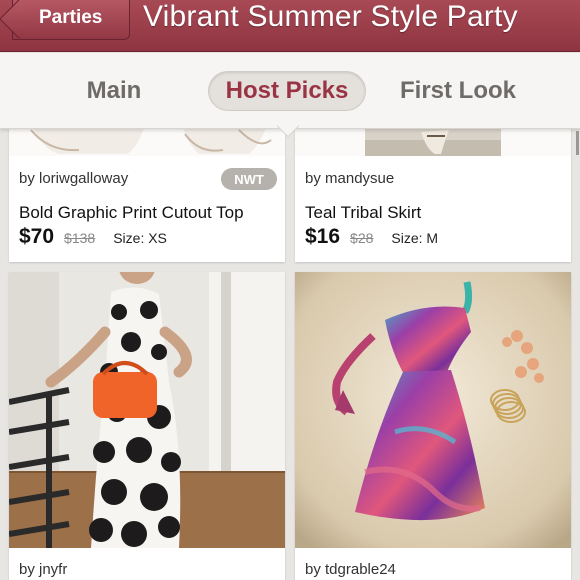 This screenshot has width=580, height=580. I want to click on back-button-label: Parties, so click(71, 17).